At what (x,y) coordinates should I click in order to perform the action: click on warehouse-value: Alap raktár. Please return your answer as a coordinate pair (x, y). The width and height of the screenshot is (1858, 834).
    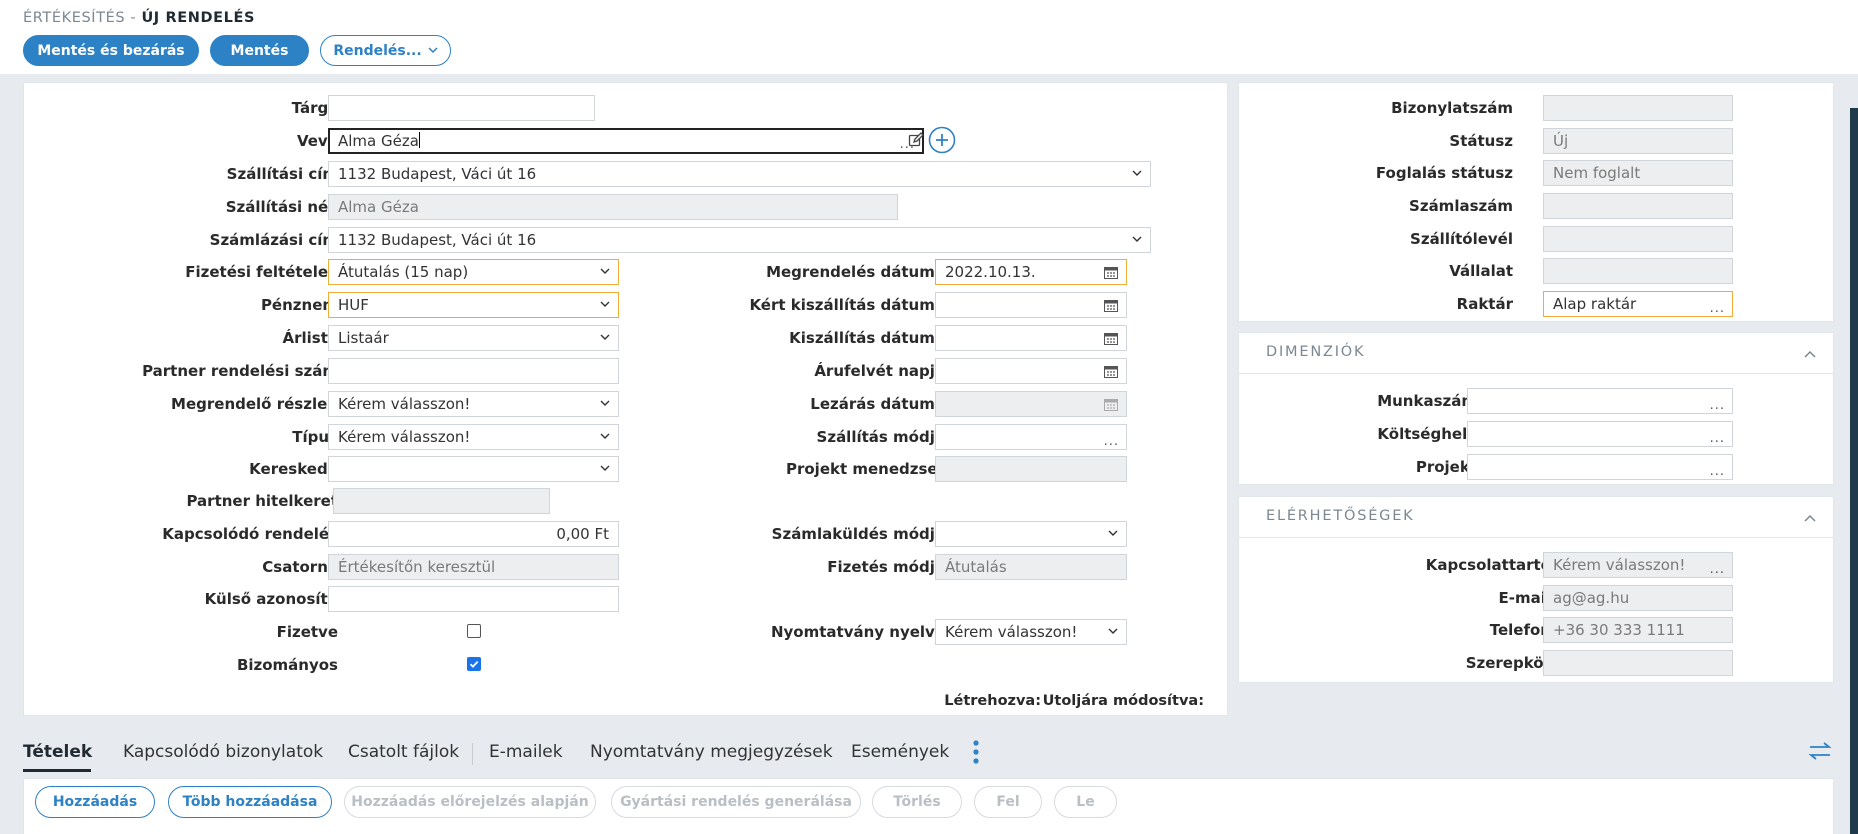
    Looking at the image, I should click on (1595, 304).